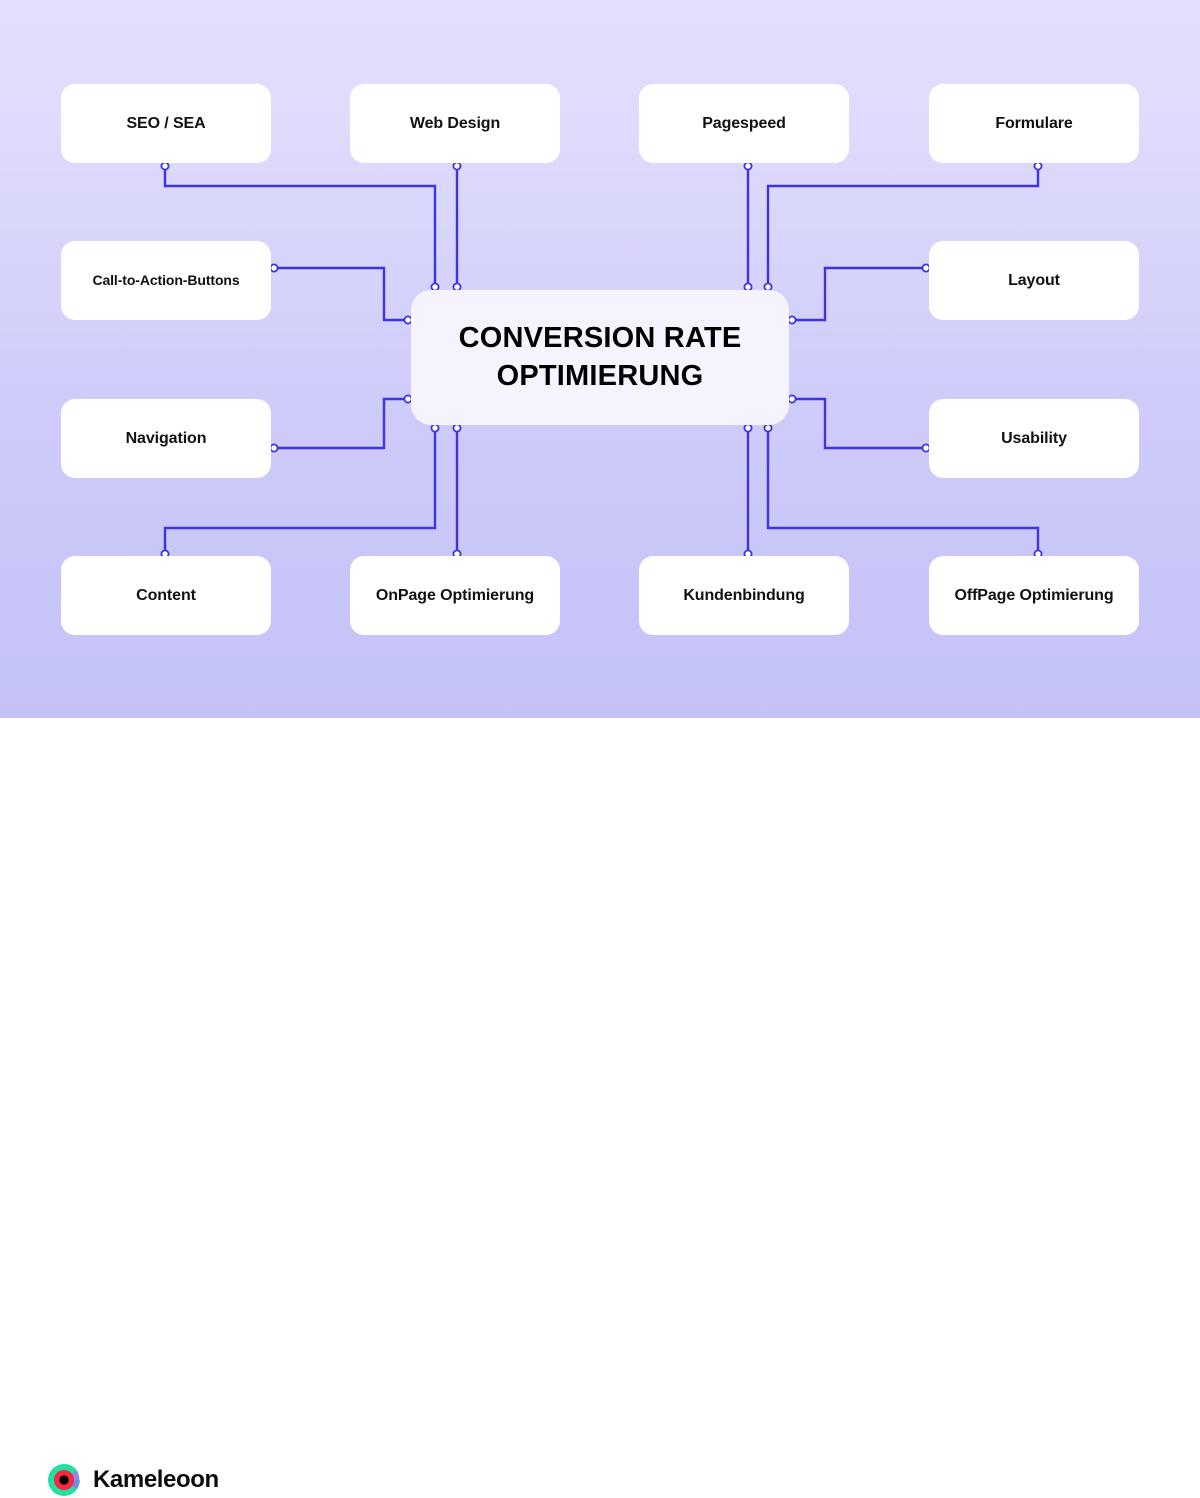 The width and height of the screenshot is (1200, 1498). I want to click on brand-name: Kameleoon, so click(156, 1479).